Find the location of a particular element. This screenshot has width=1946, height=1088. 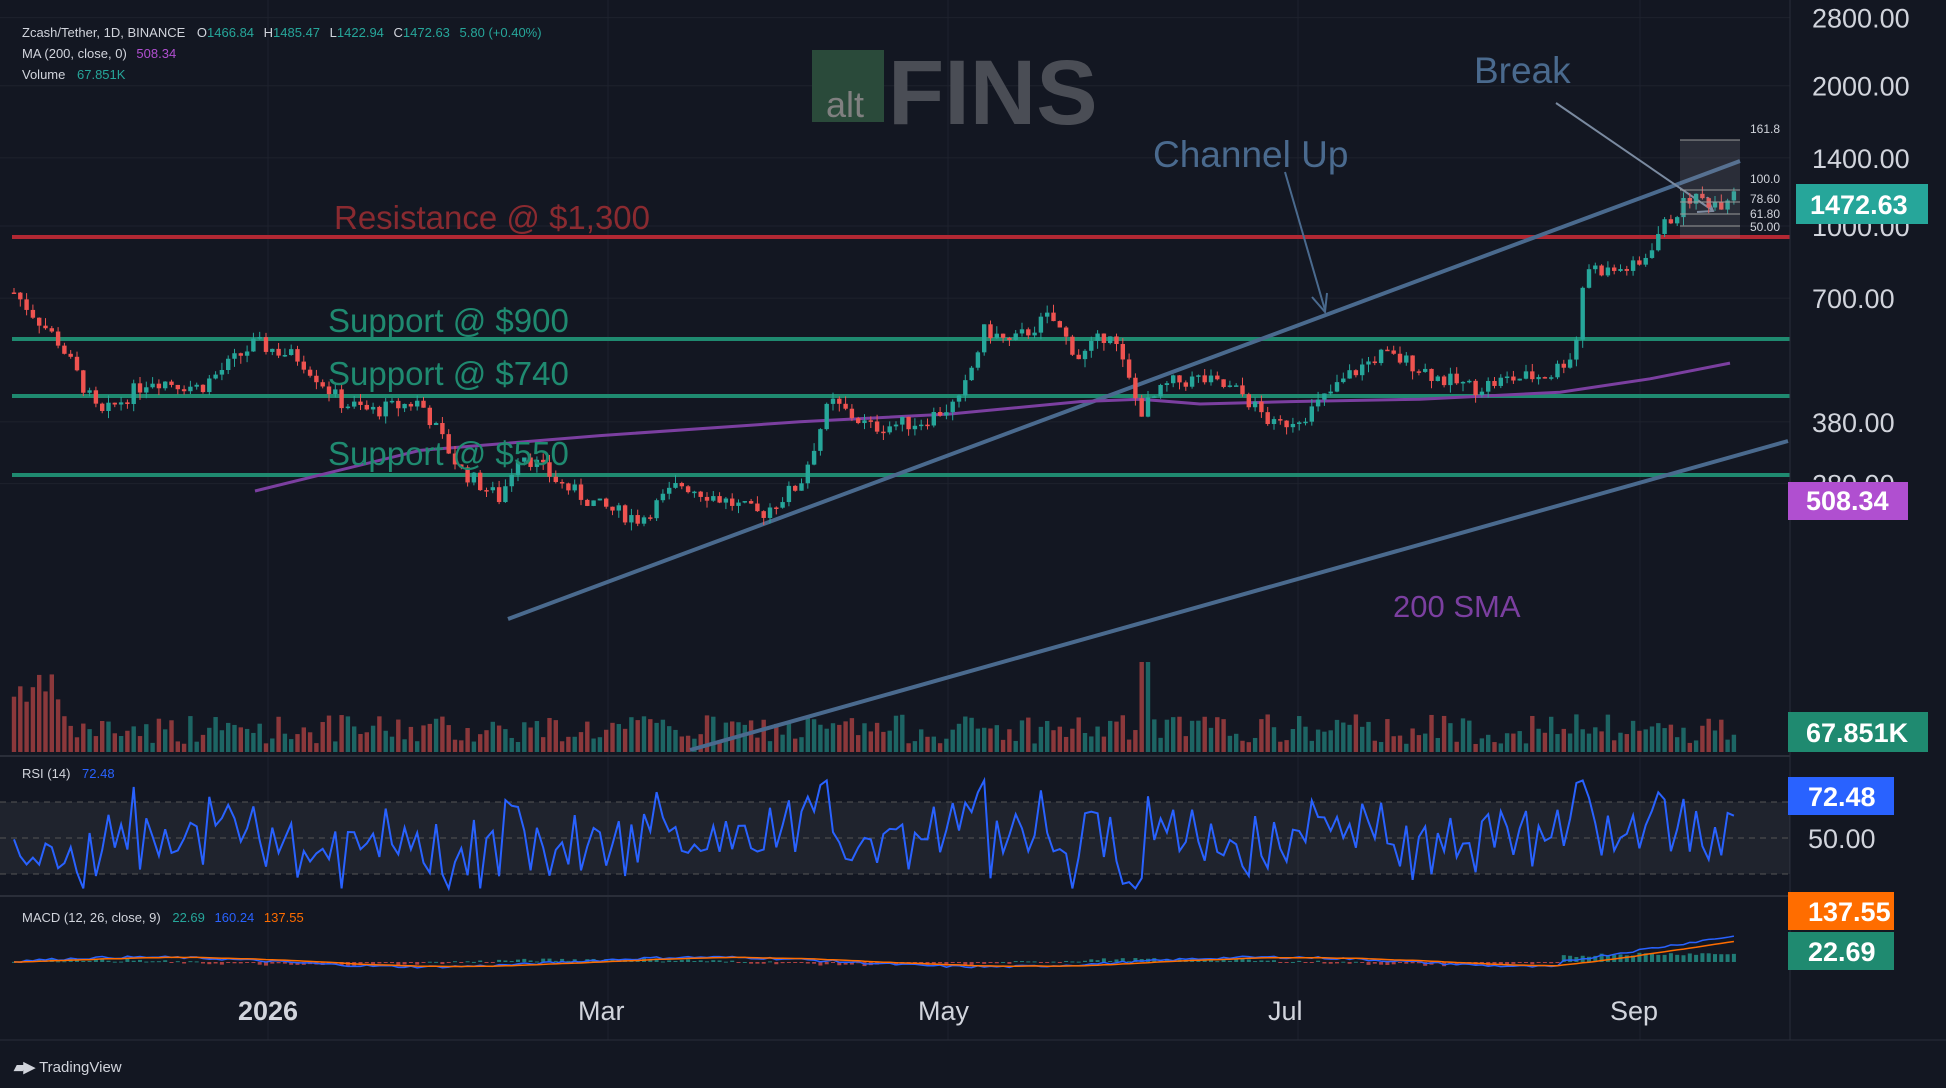

rsi-legend-value: 72.48 is located at coordinates (98, 773).